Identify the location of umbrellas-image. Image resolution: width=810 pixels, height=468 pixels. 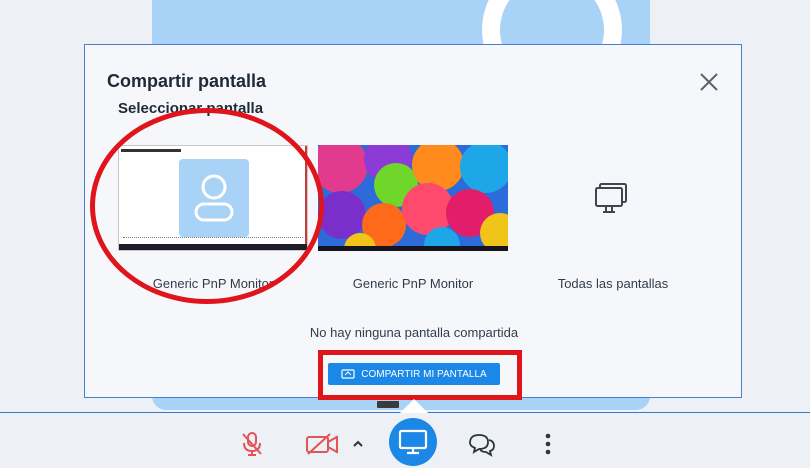
(413, 198).